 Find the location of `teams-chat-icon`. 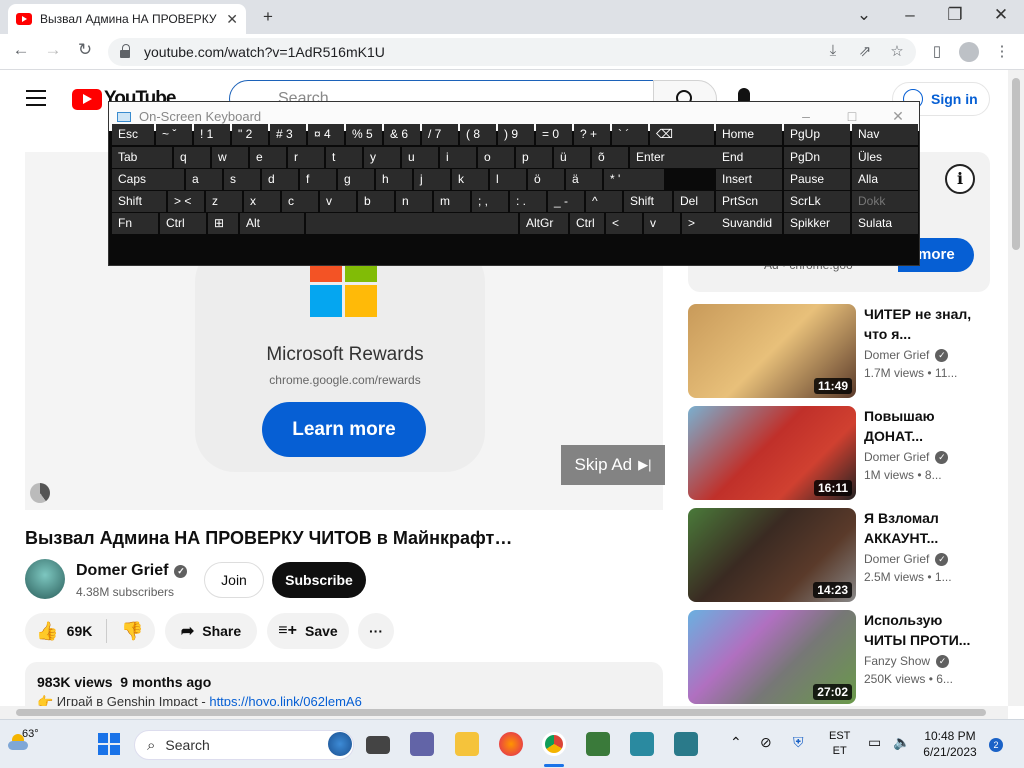

teams-chat-icon is located at coordinates (422, 744).